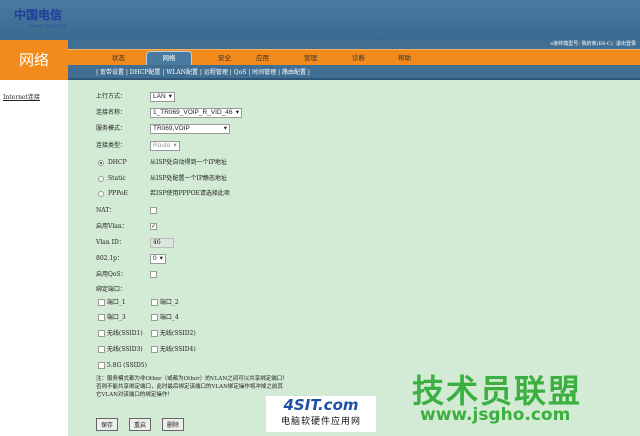  What do you see at coordinates (126, 365) in the screenshot?
I see `ssid5-label: 5.8G (SSID5)` at bounding box center [126, 365].